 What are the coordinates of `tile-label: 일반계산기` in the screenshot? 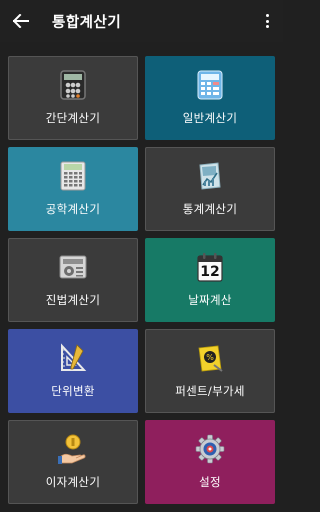 It's located at (210, 118).